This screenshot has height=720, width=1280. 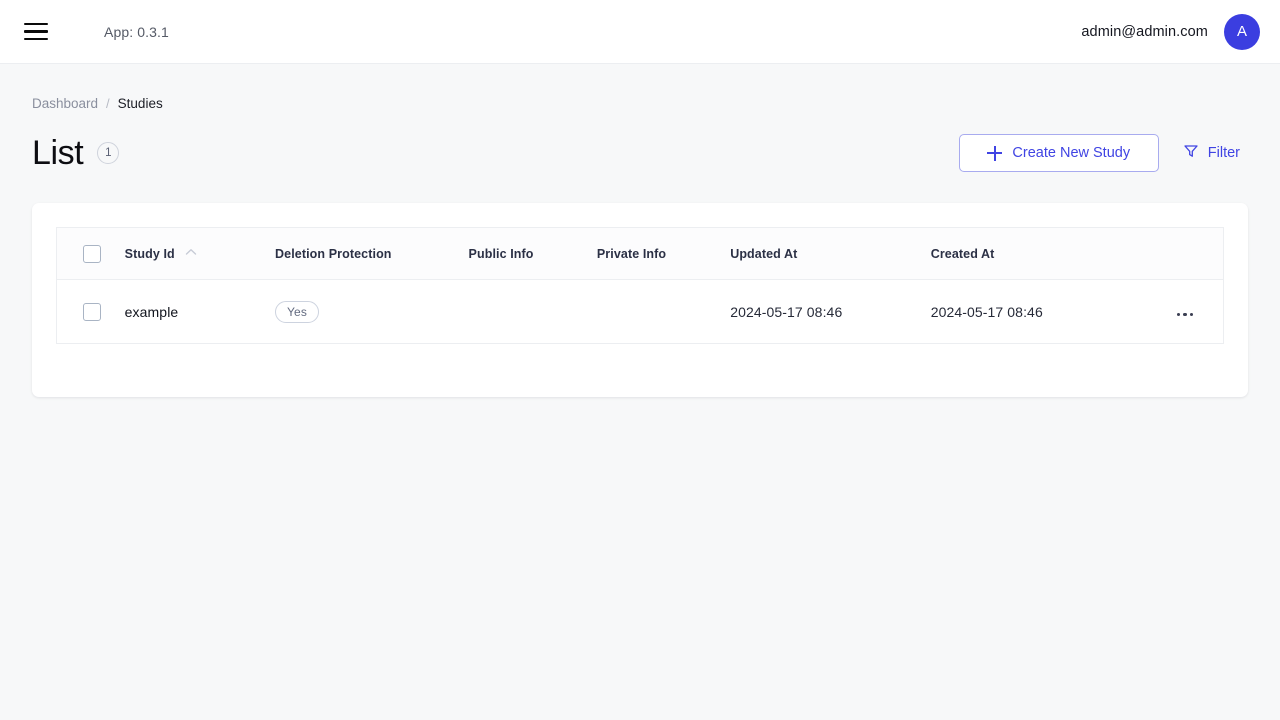 I want to click on breadcrumb-item-dashboard: Dashboard, so click(x=65, y=103).